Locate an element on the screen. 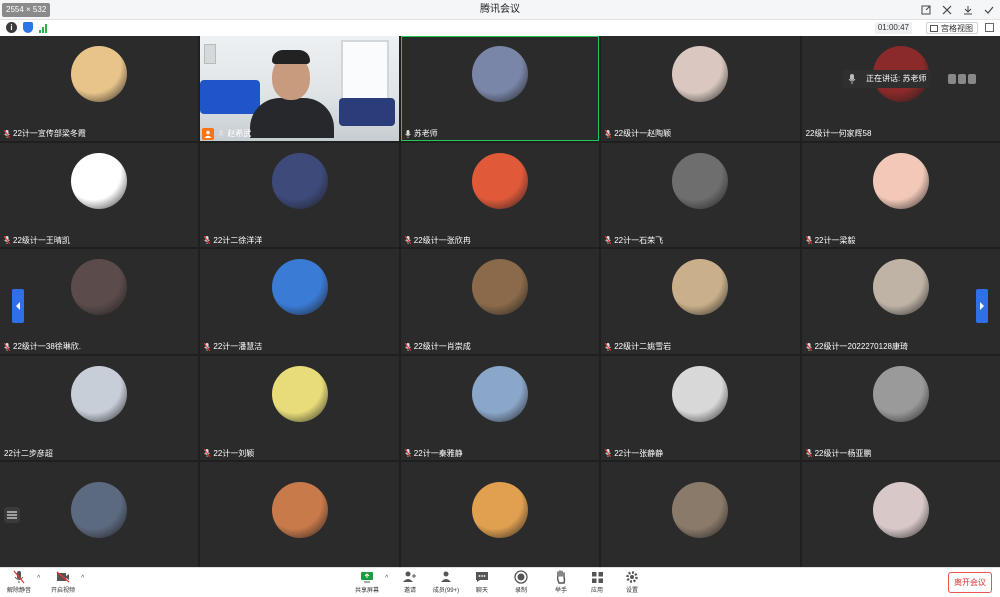 Image resolution: width=1000 pixels, height=597 pixels. participant-name-bar: 22计二徐洋洋 is located at coordinates (231, 240).